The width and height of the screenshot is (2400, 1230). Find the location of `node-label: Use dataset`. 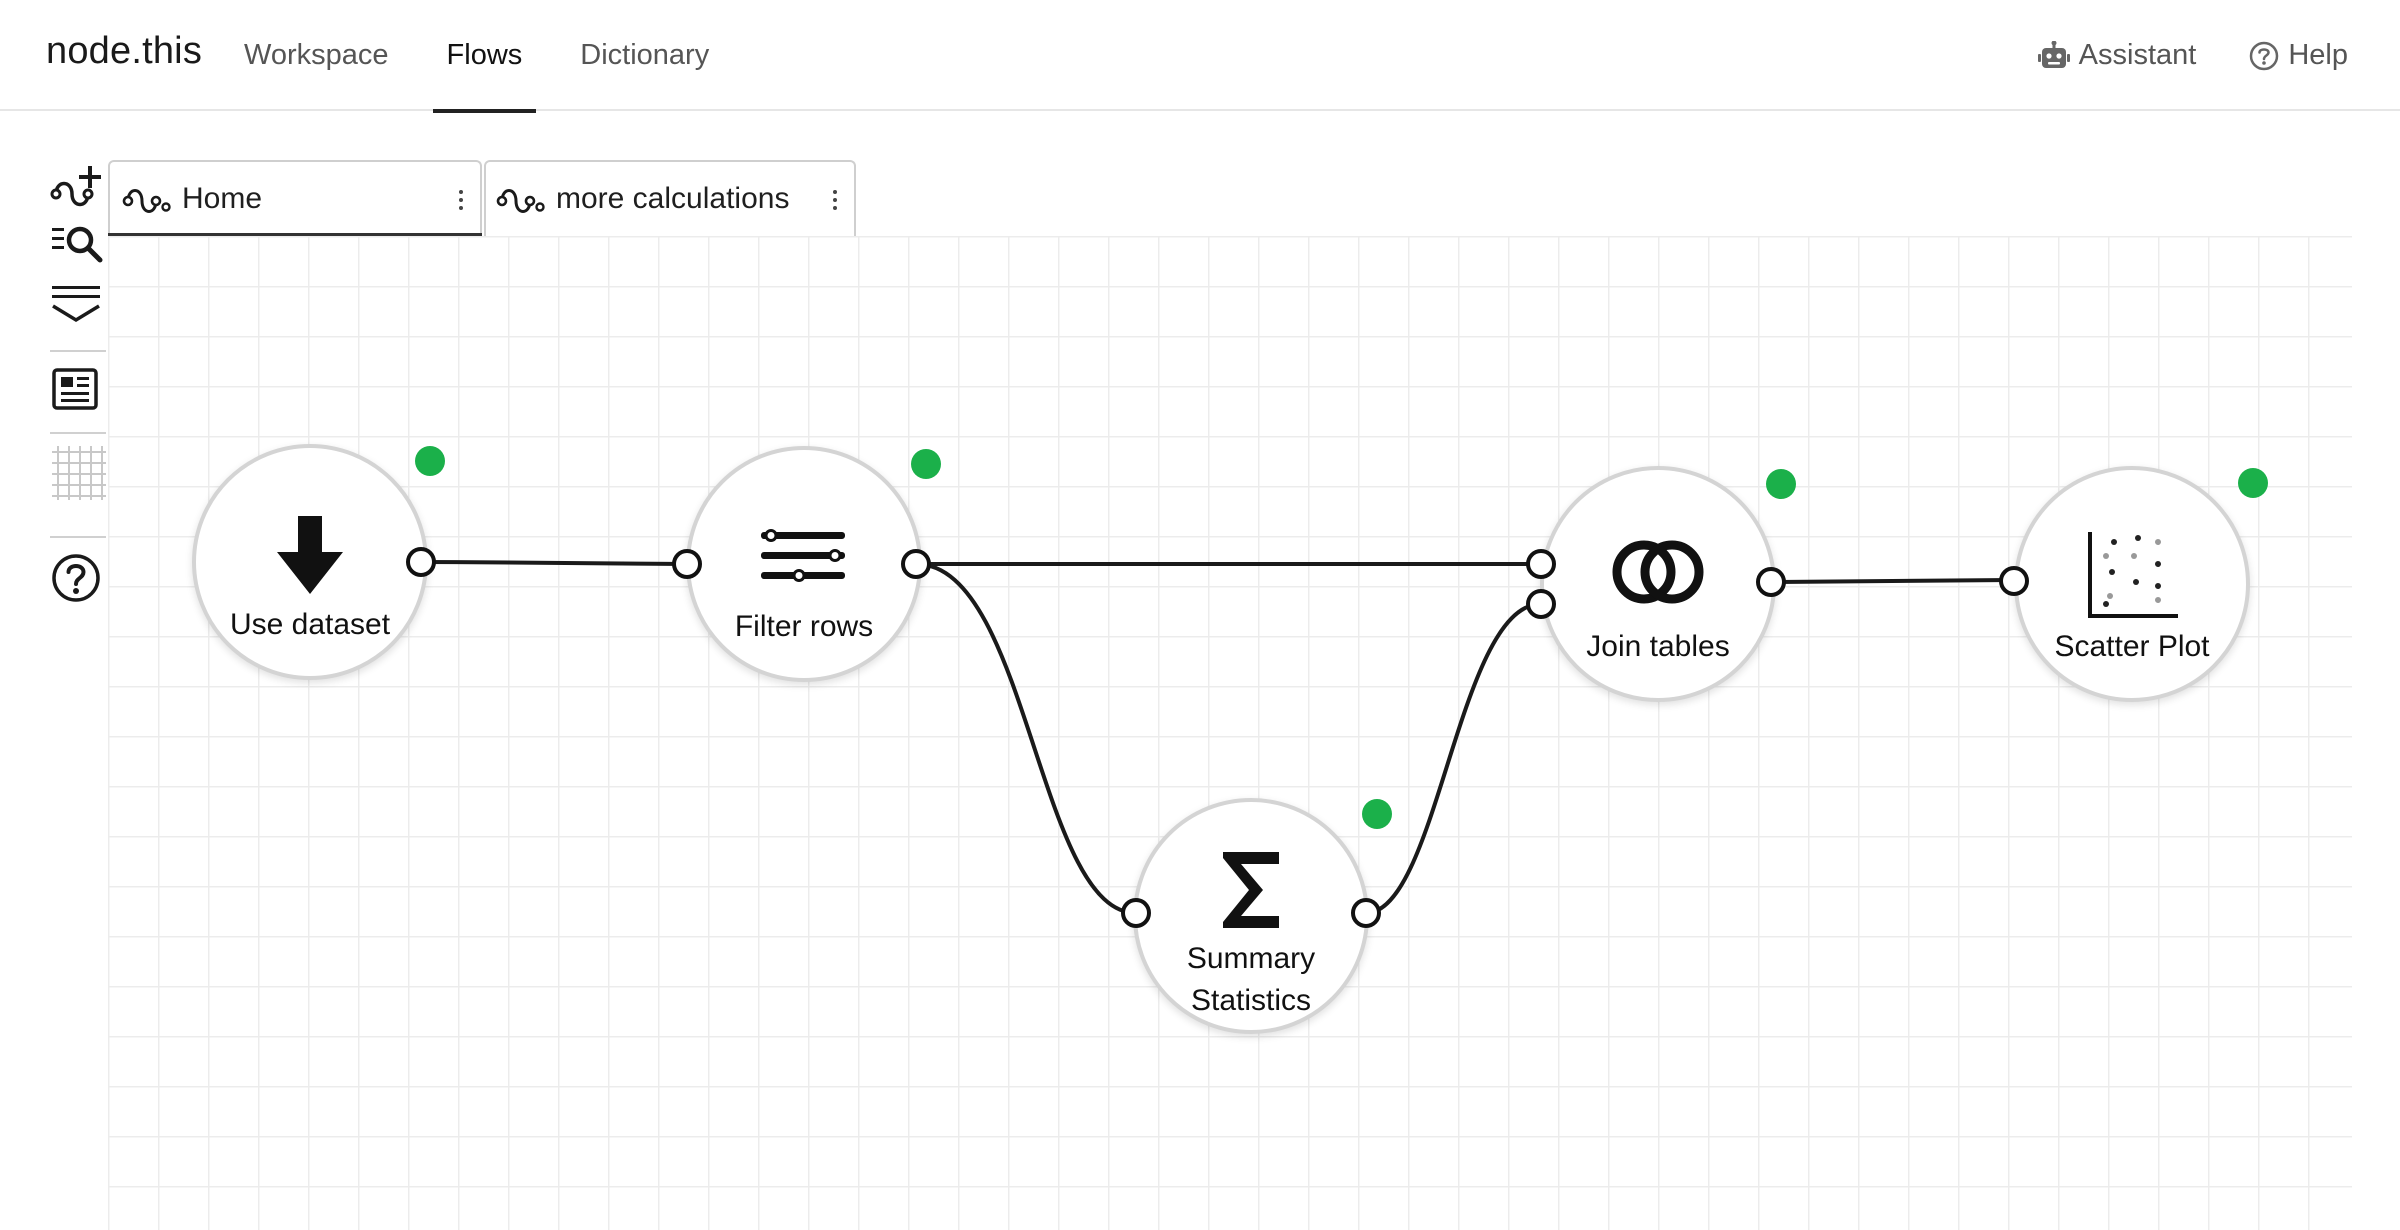

node-label: Use dataset is located at coordinates (310, 624).